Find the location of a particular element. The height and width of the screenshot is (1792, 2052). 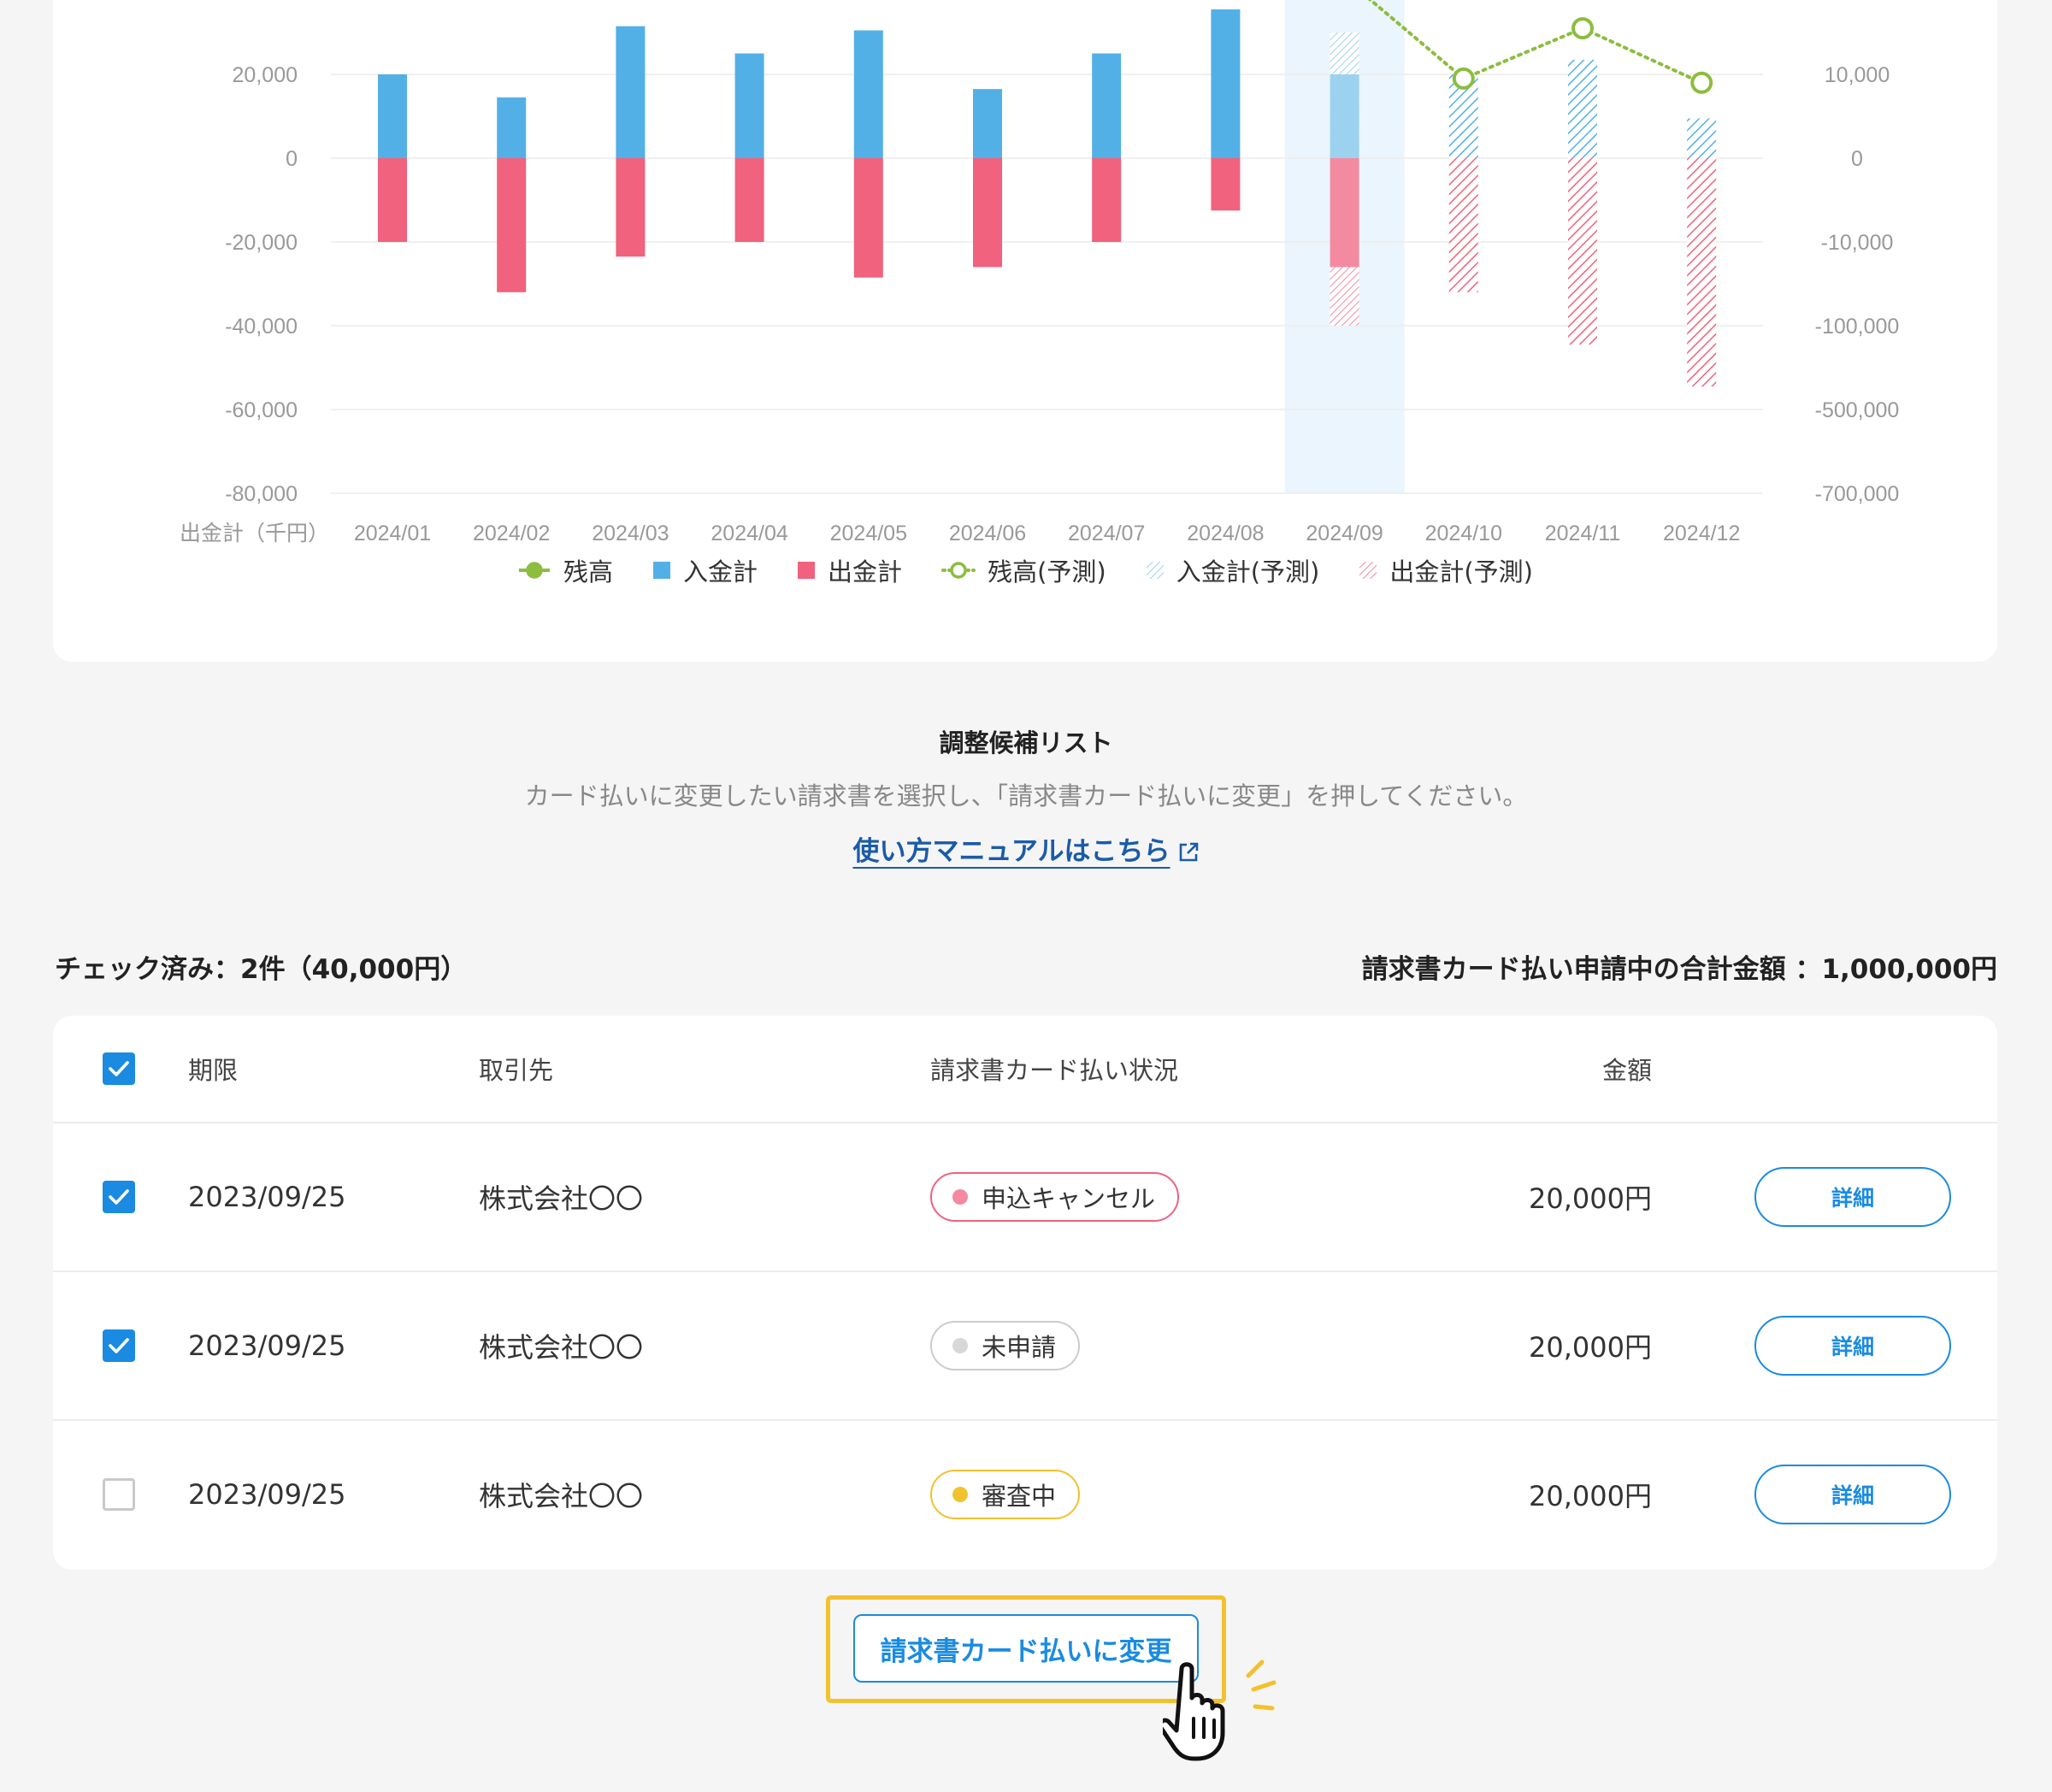

left-tick-label: -80,000 is located at coordinates (261, 494).